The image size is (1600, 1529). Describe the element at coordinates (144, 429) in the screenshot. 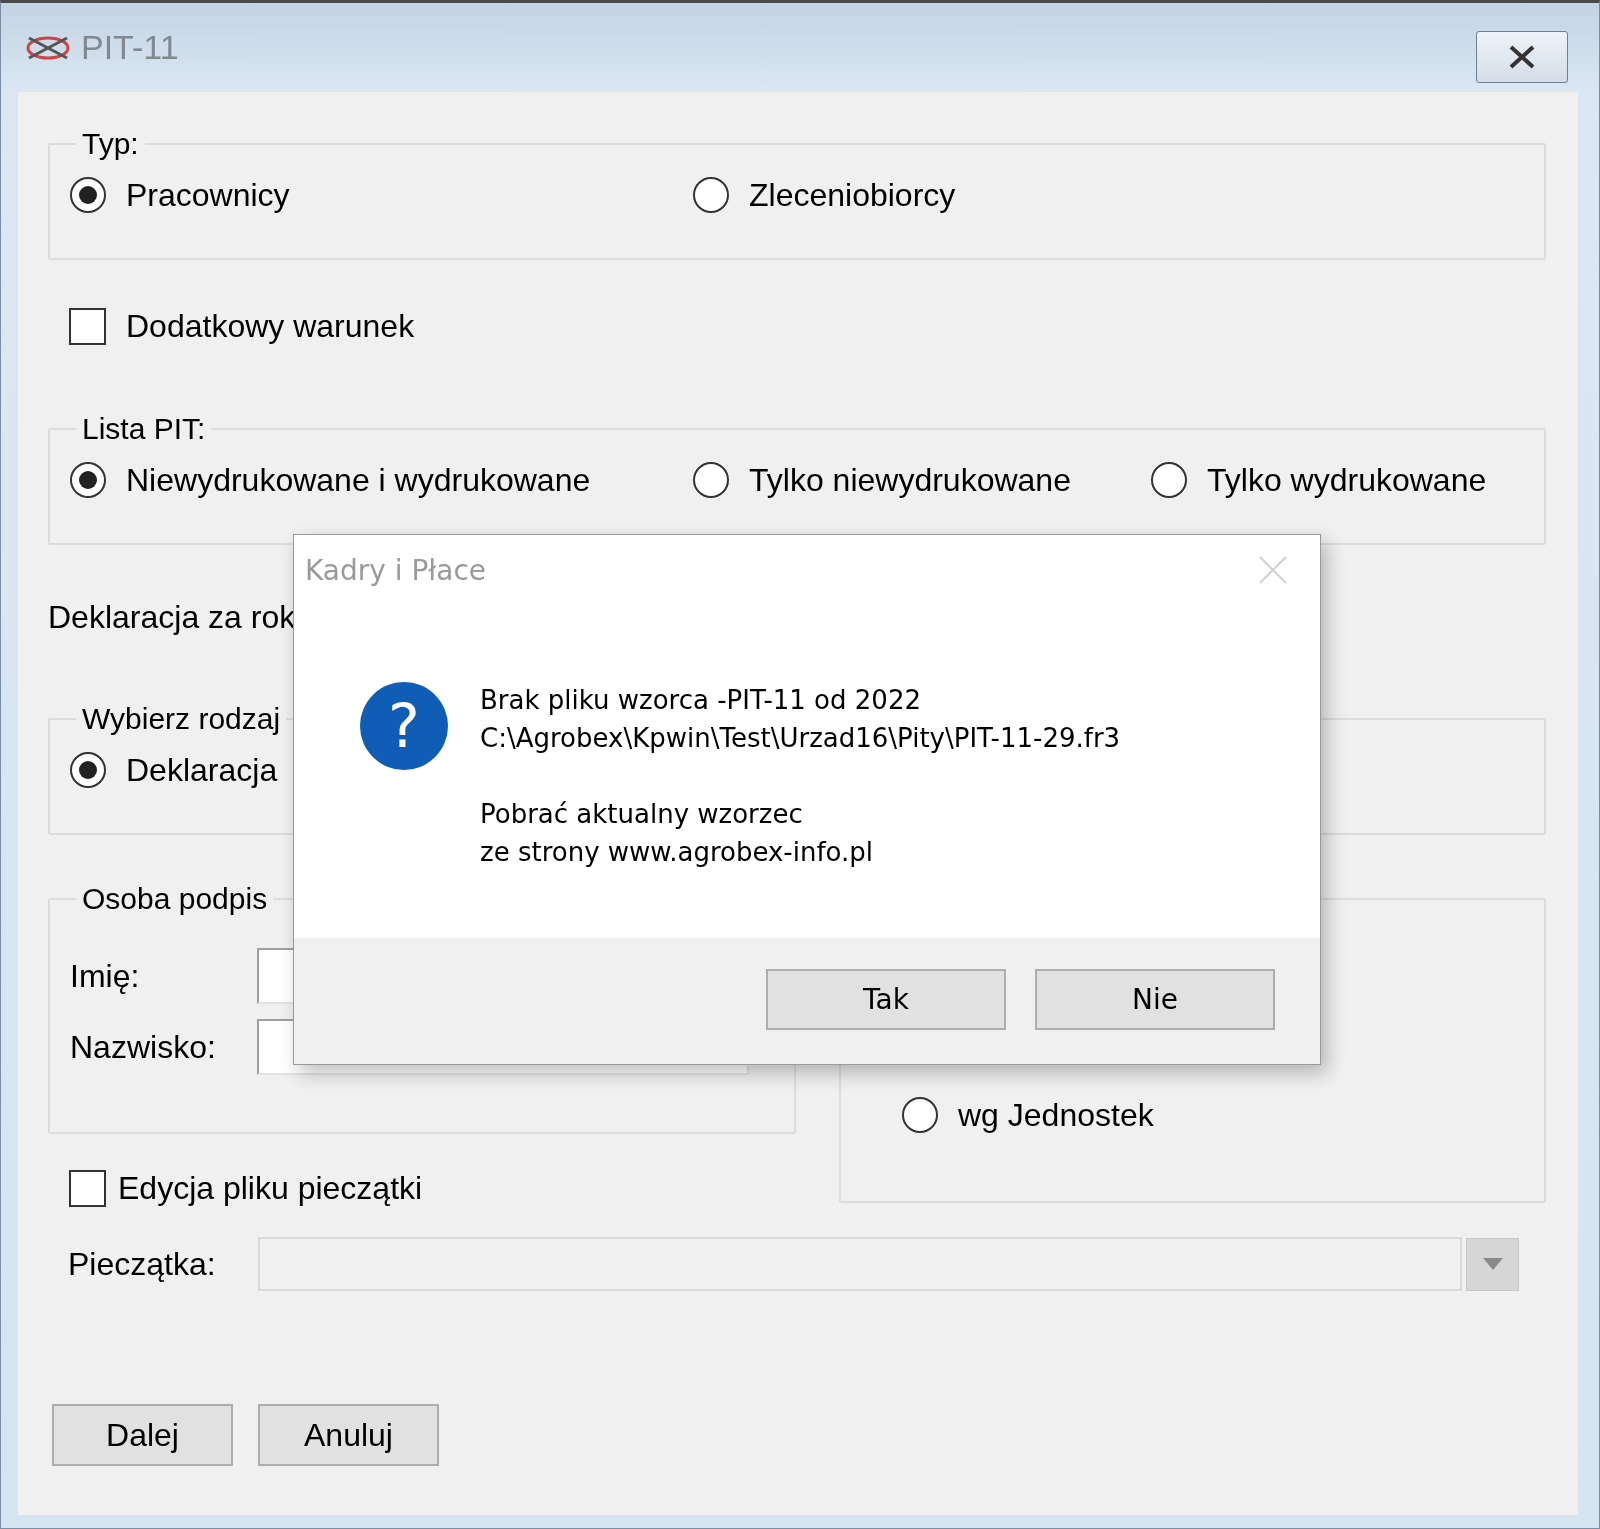

I see `group-title: Lista PIT:` at that location.